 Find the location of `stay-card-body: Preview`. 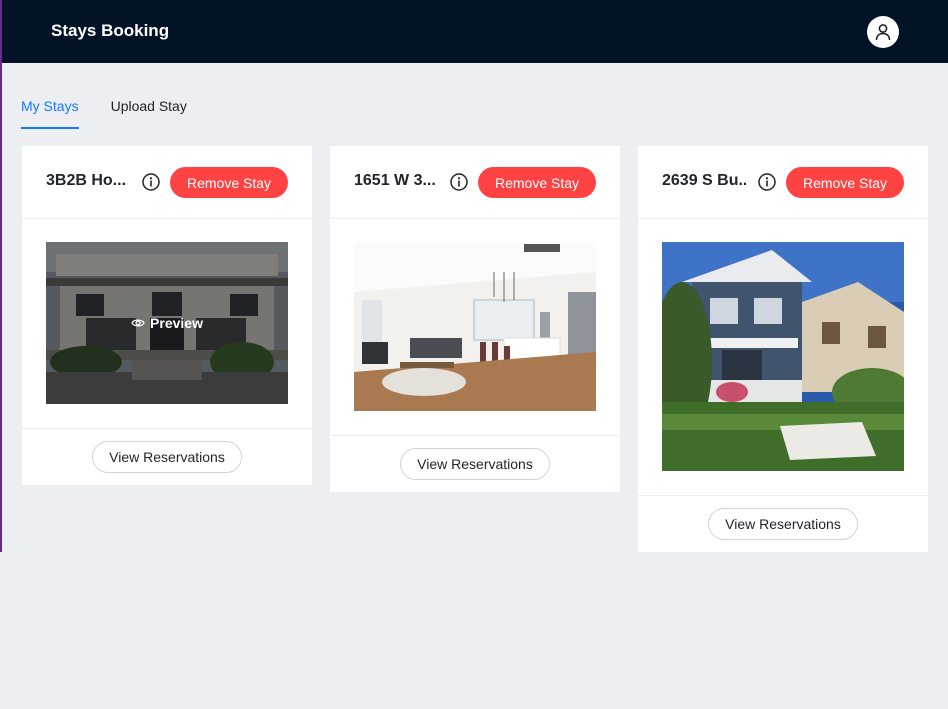

stay-card-body: Preview is located at coordinates (167, 324).